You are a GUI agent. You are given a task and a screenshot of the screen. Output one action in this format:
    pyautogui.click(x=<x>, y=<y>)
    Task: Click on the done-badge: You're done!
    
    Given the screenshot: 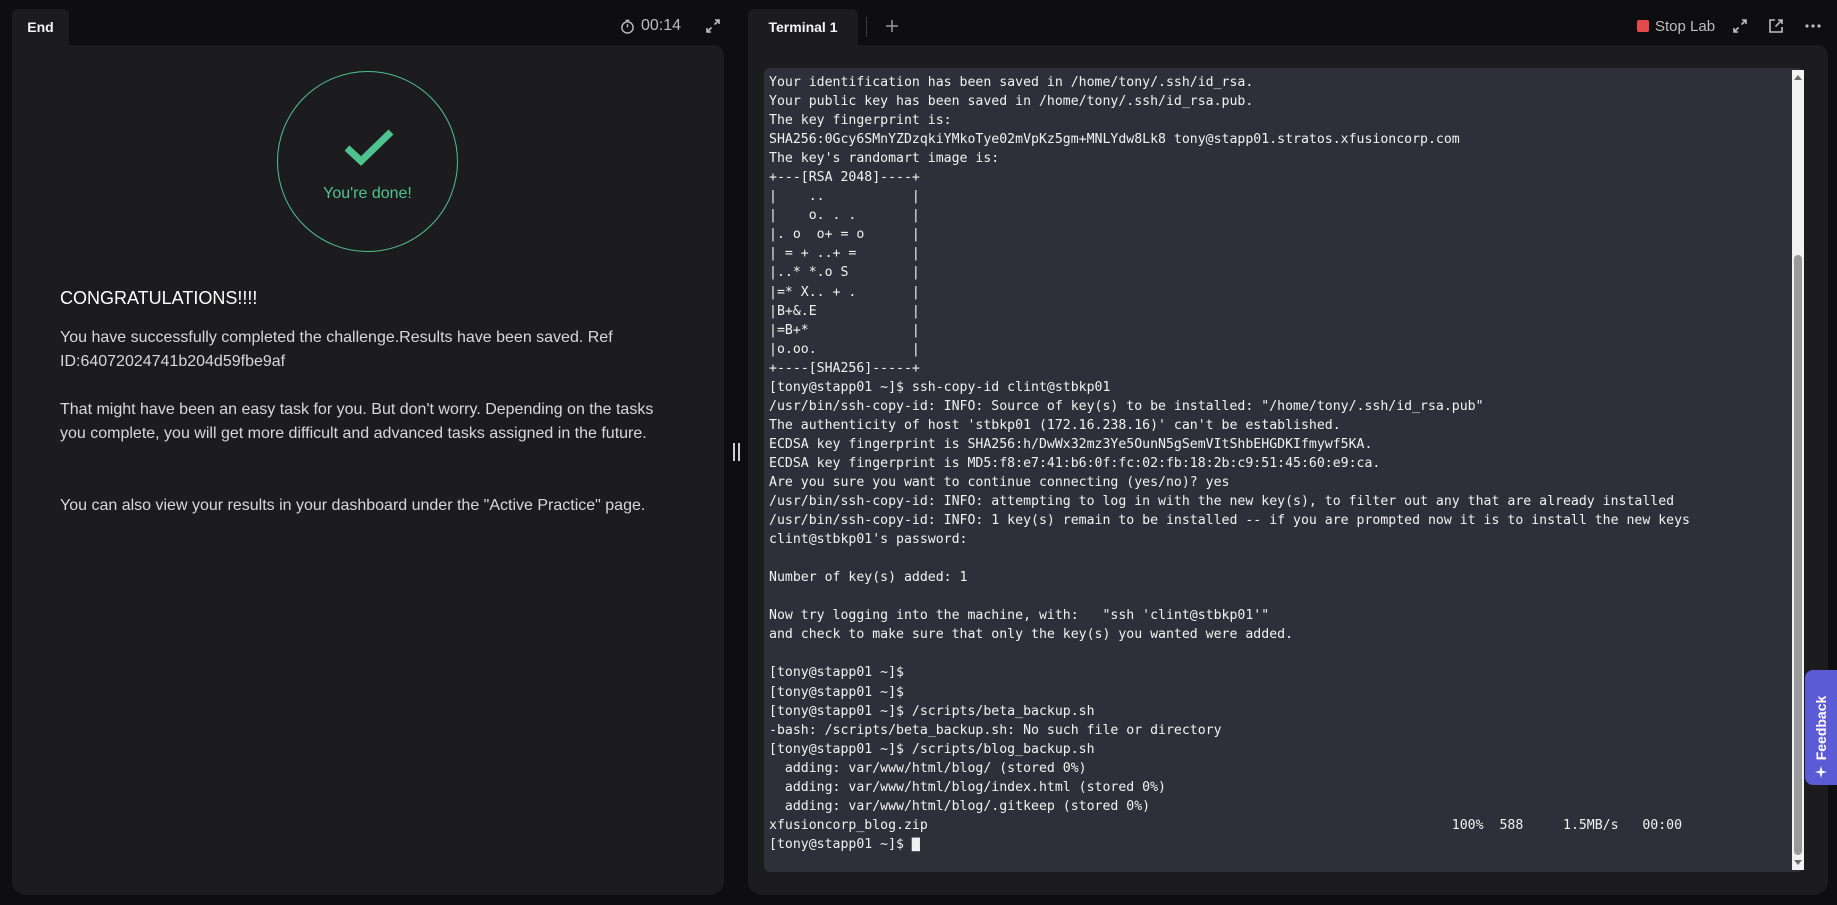 What is the action you would take?
    pyautogui.click(x=367, y=161)
    